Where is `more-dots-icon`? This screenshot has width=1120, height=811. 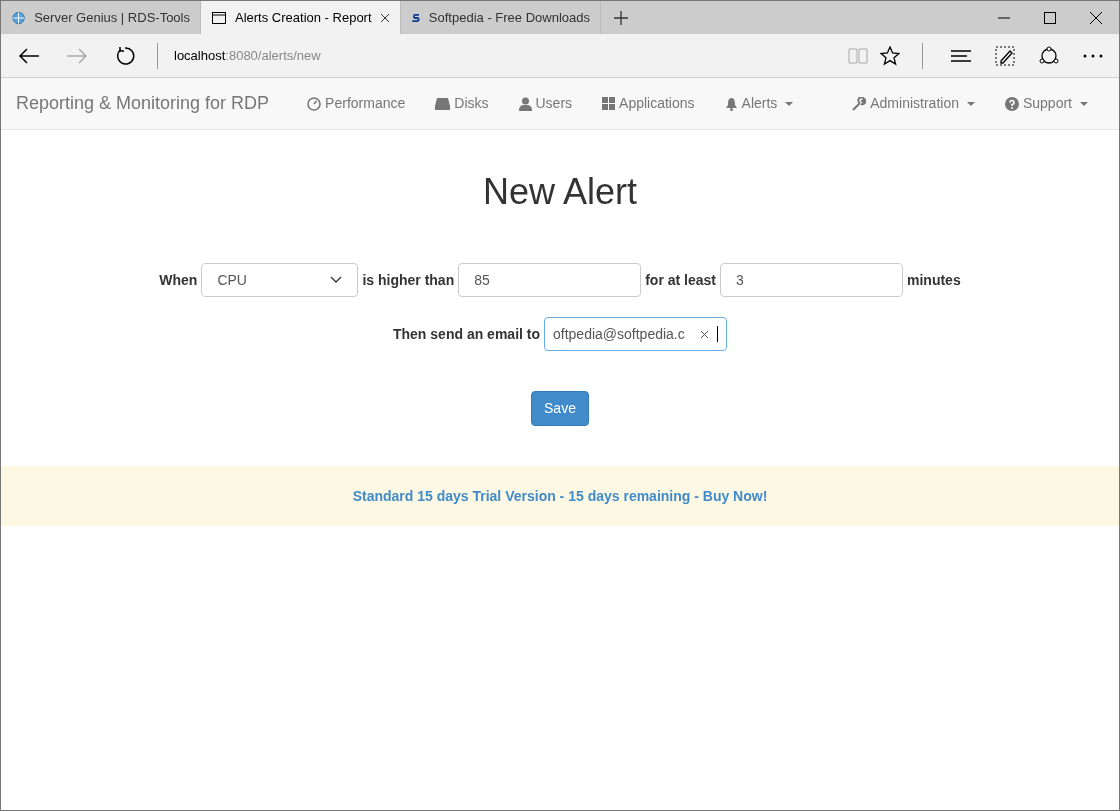
more-dots-icon is located at coordinates (1093, 55).